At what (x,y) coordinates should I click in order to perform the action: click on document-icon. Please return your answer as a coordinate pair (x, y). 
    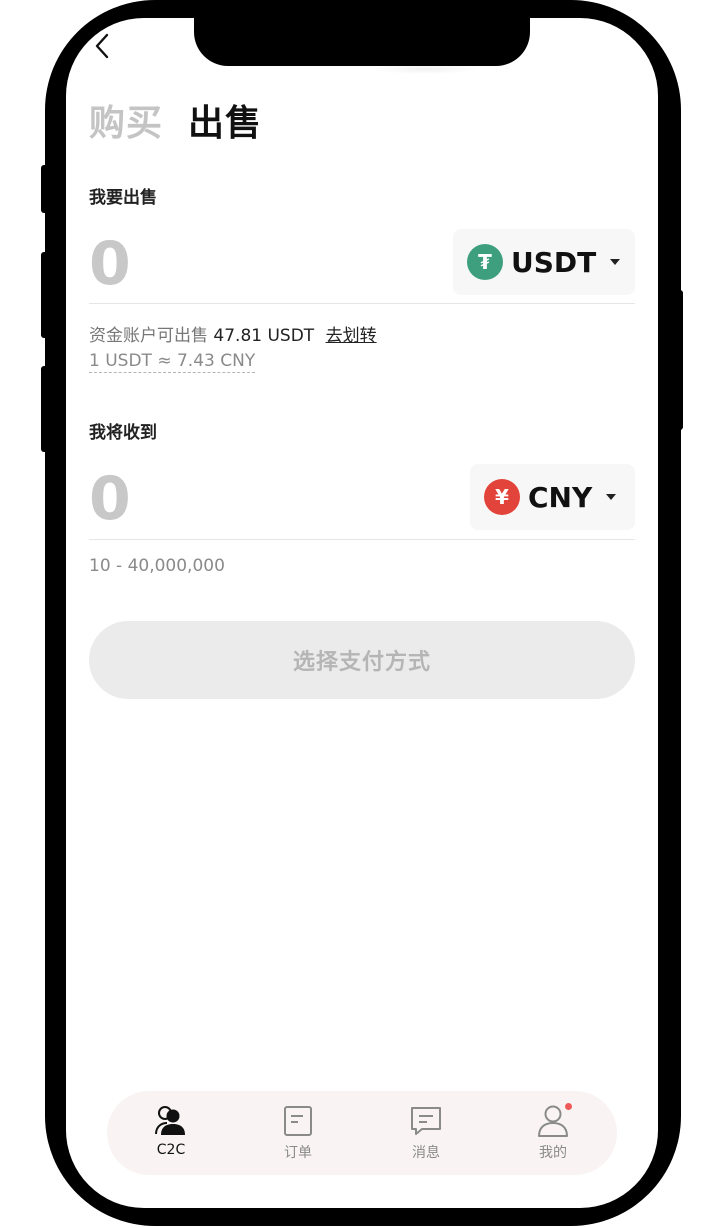
    Looking at the image, I should click on (298, 1121).